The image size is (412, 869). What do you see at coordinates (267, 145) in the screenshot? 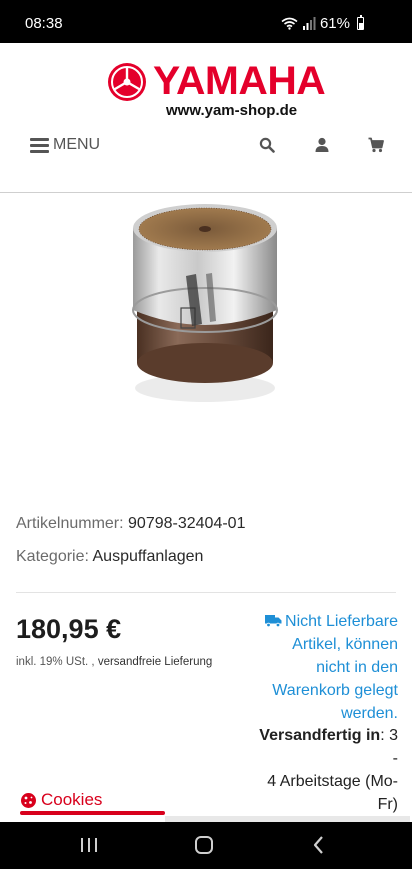
I see `search-icon` at bounding box center [267, 145].